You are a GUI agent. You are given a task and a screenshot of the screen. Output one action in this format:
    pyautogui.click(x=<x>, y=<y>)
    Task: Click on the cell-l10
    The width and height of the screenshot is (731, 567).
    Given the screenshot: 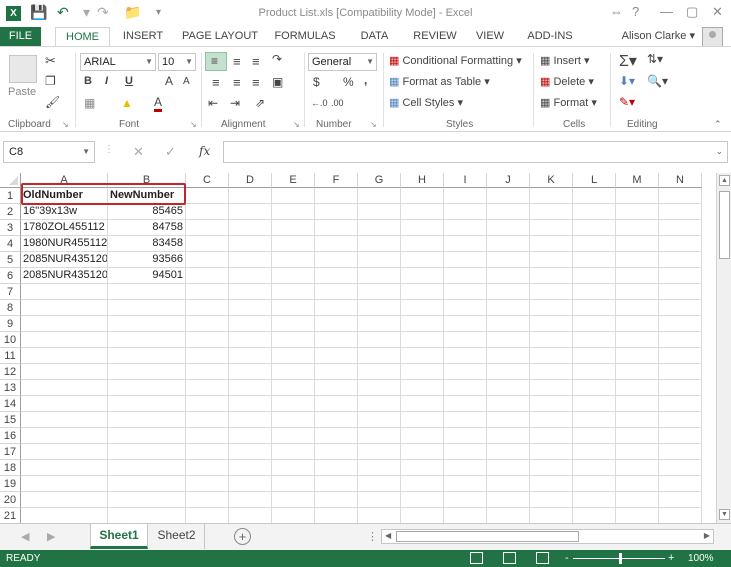 What is the action you would take?
    pyautogui.click(x=594, y=340)
    